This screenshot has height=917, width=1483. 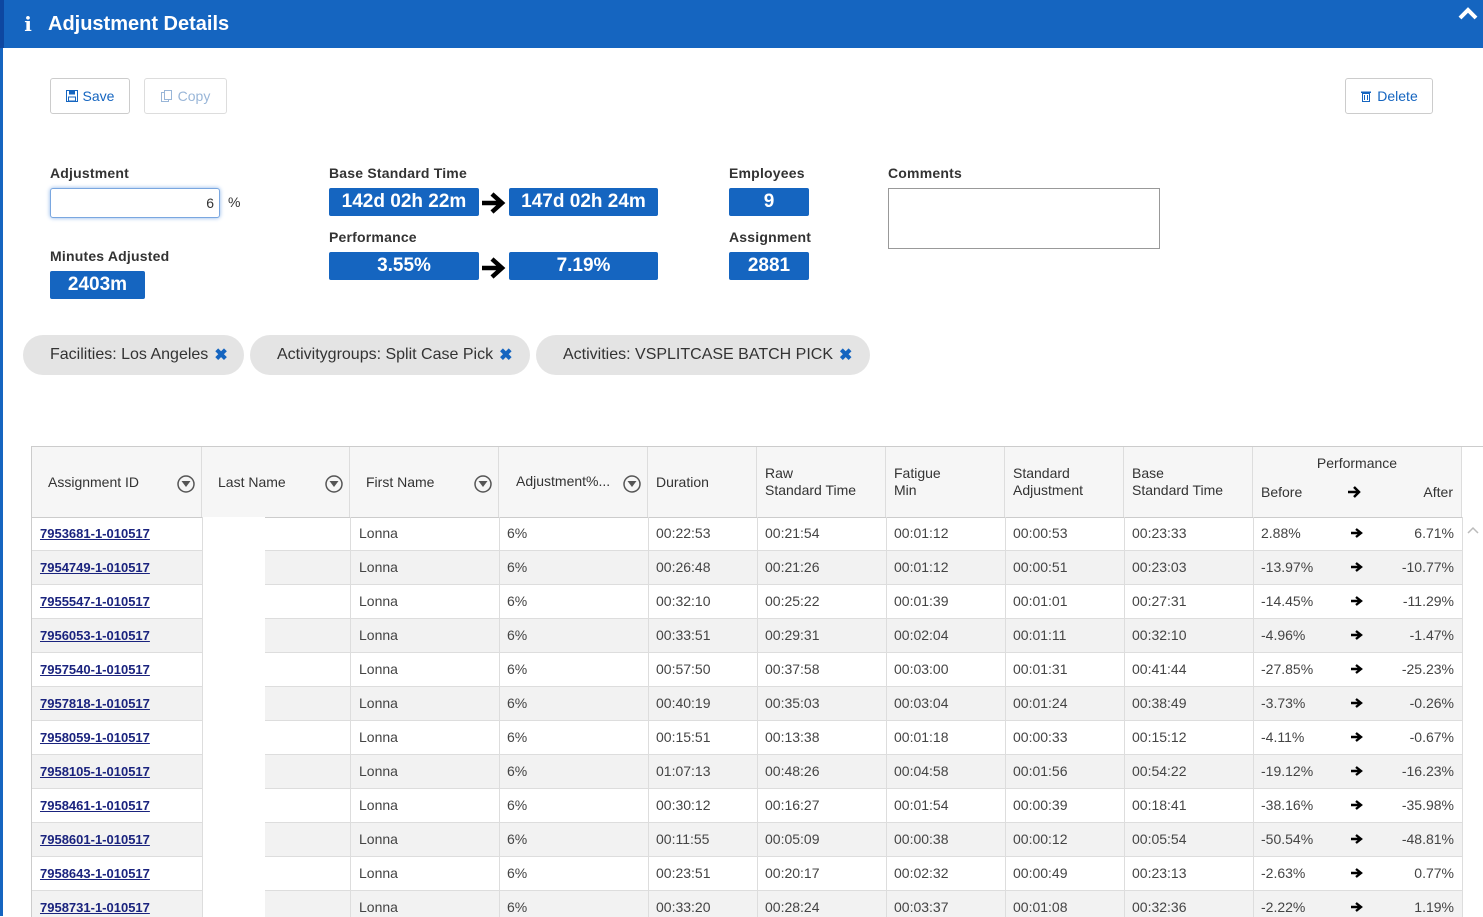 I want to click on column-header-assignment-id: Assignment ID, so click(x=117, y=482).